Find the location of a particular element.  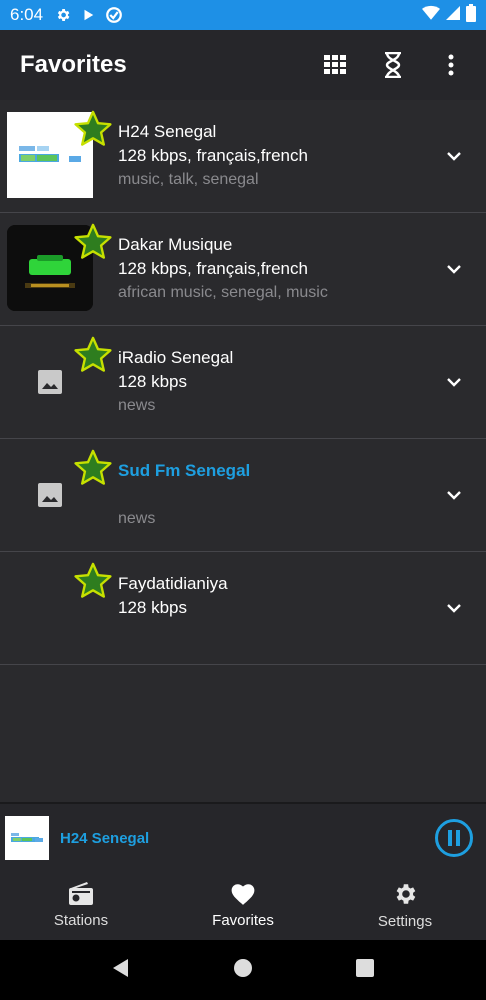

radio-icon is located at coordinates (81, 893).